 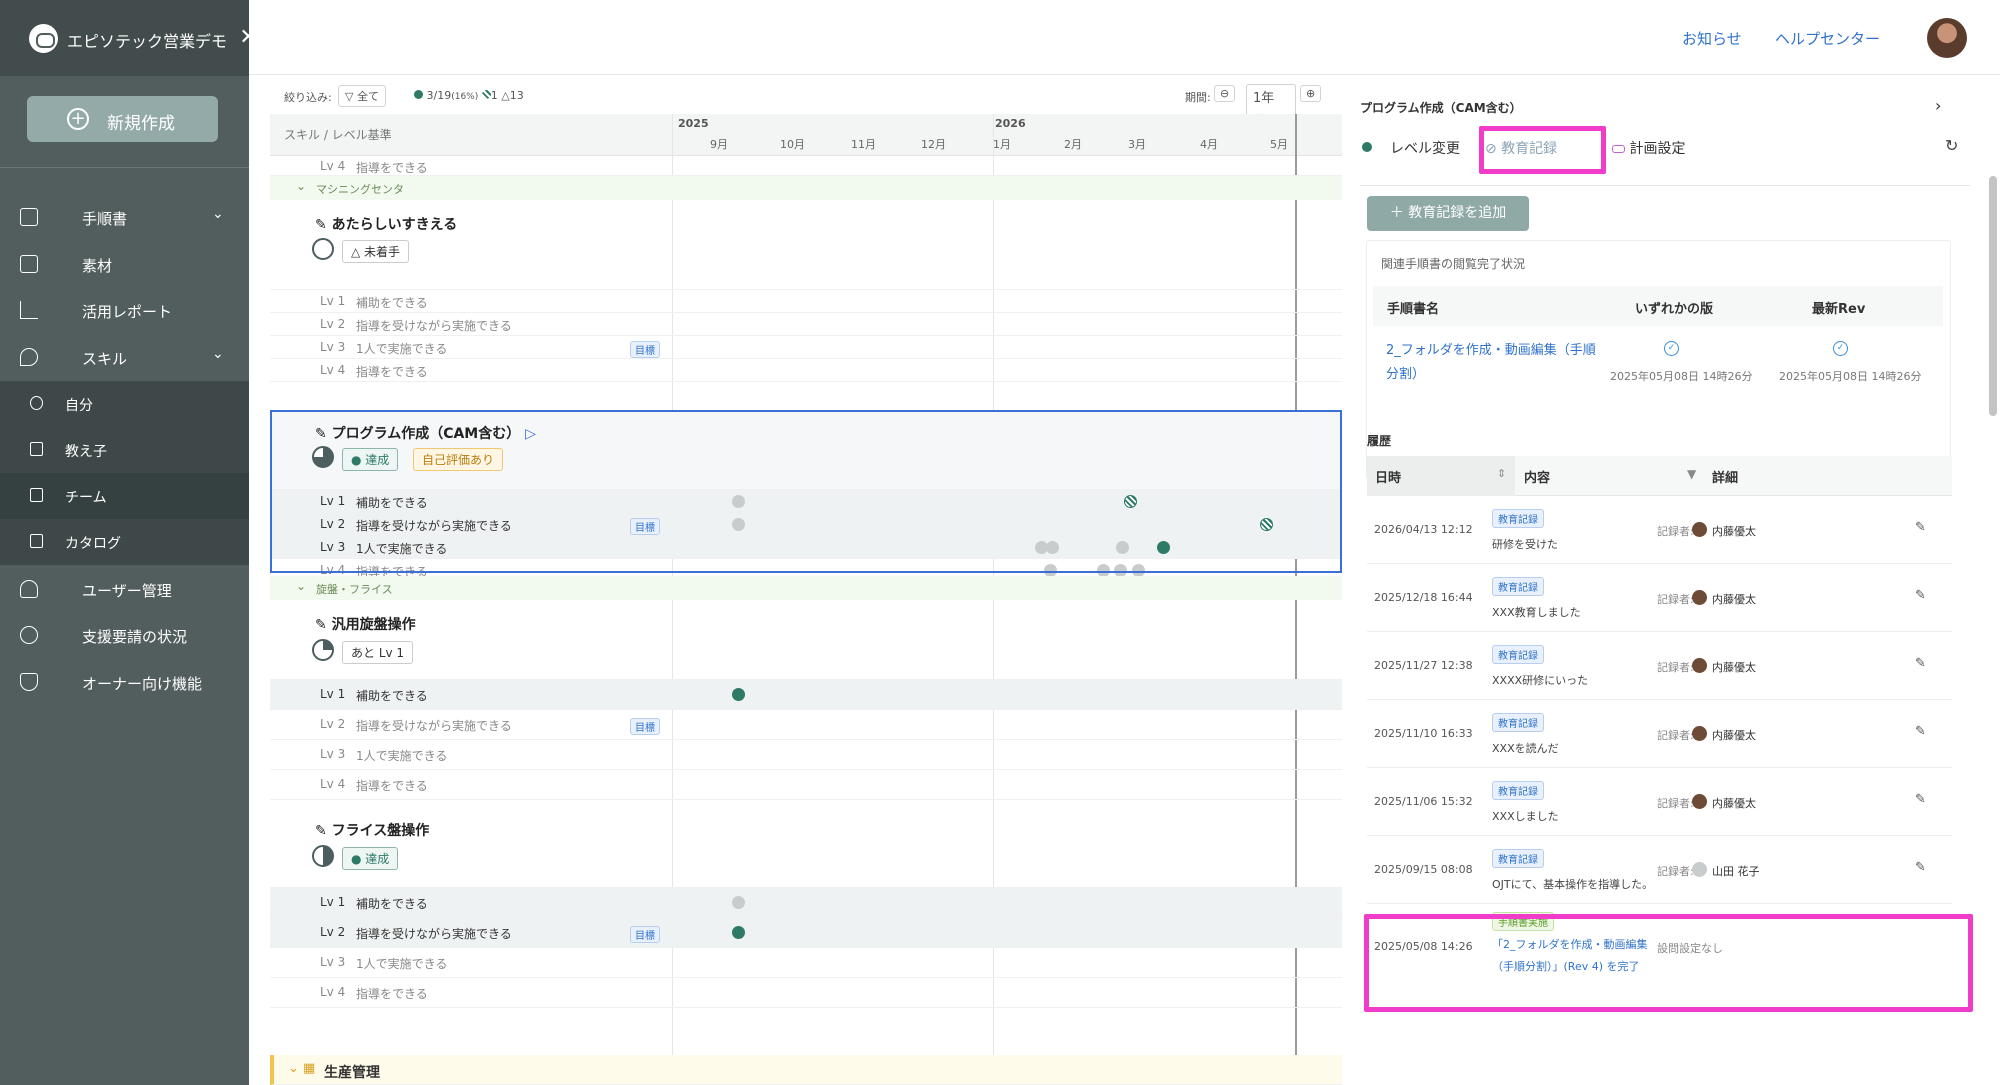 What do you see at coordinates (1659, 530) in the screenshot?
I see `history-row: 2026/04/13 12:12 教育記録 研修を受けた 記録者: 内藤優太 ✎` at bounding box center [1659, 530].